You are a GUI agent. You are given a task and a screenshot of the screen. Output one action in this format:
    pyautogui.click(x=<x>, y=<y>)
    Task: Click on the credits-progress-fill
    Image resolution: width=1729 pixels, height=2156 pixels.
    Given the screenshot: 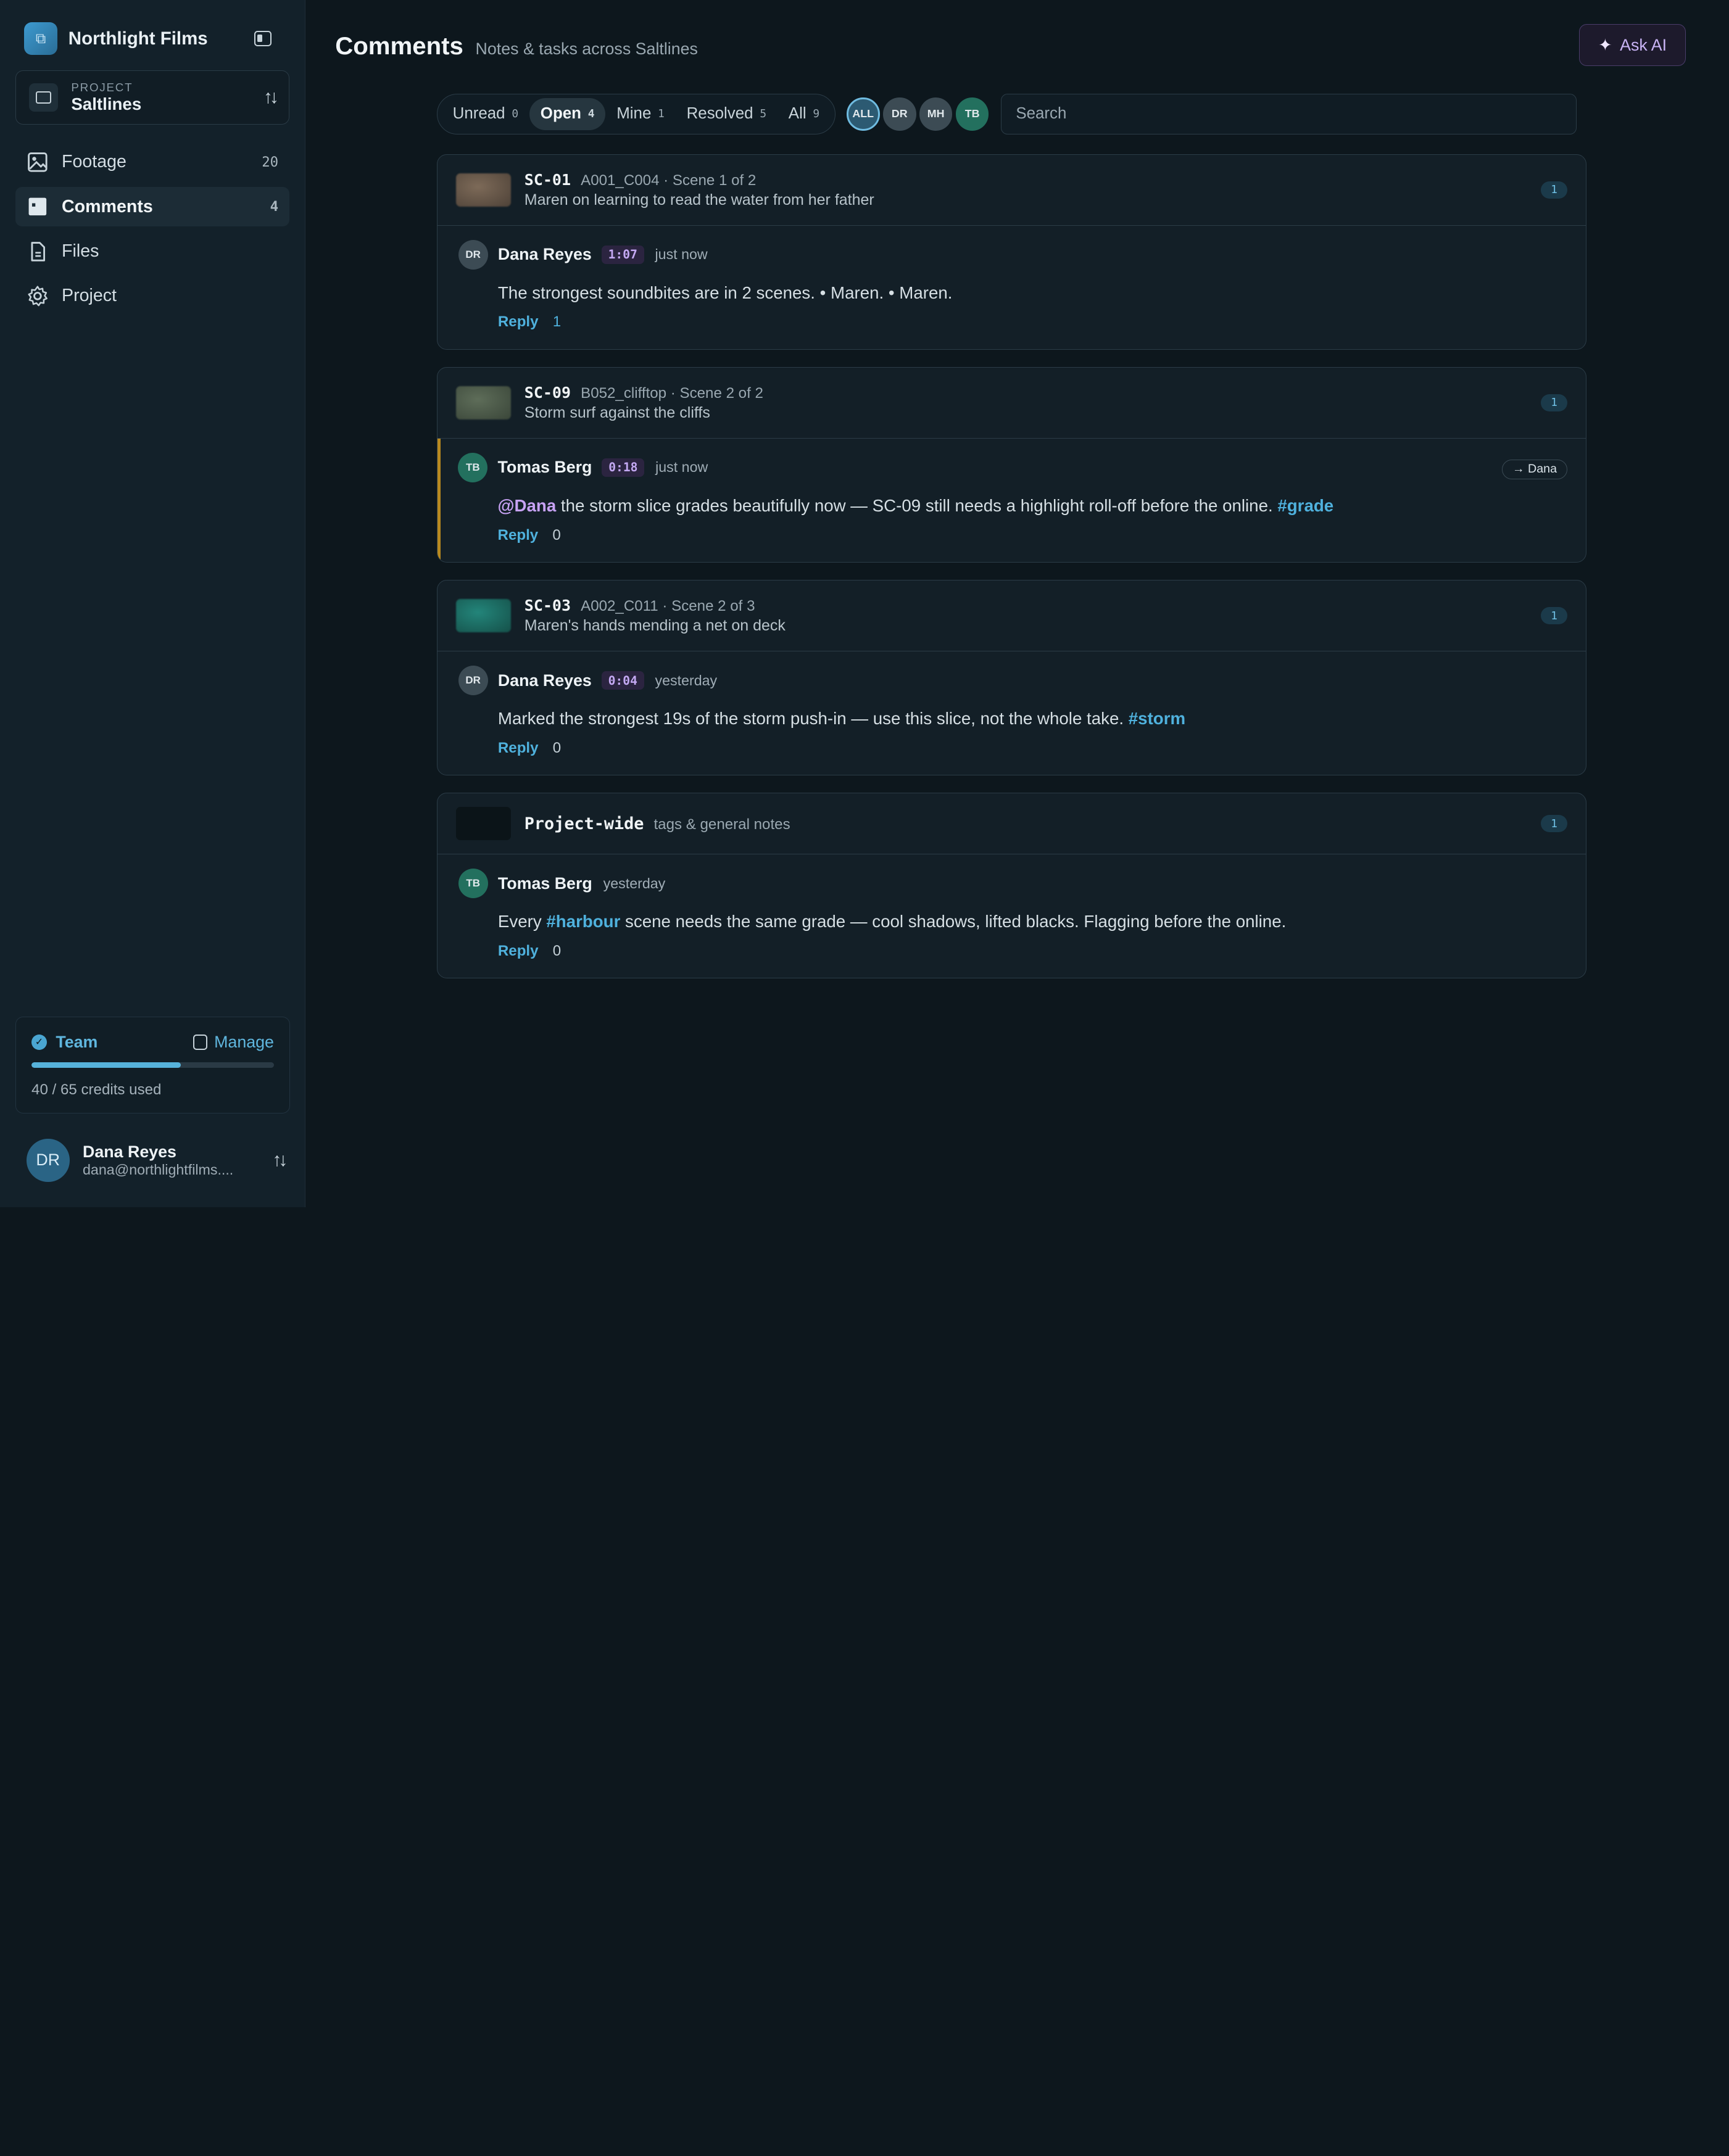 What is the action you would take?
    pyautogui.click(x=106, y=1065)
    